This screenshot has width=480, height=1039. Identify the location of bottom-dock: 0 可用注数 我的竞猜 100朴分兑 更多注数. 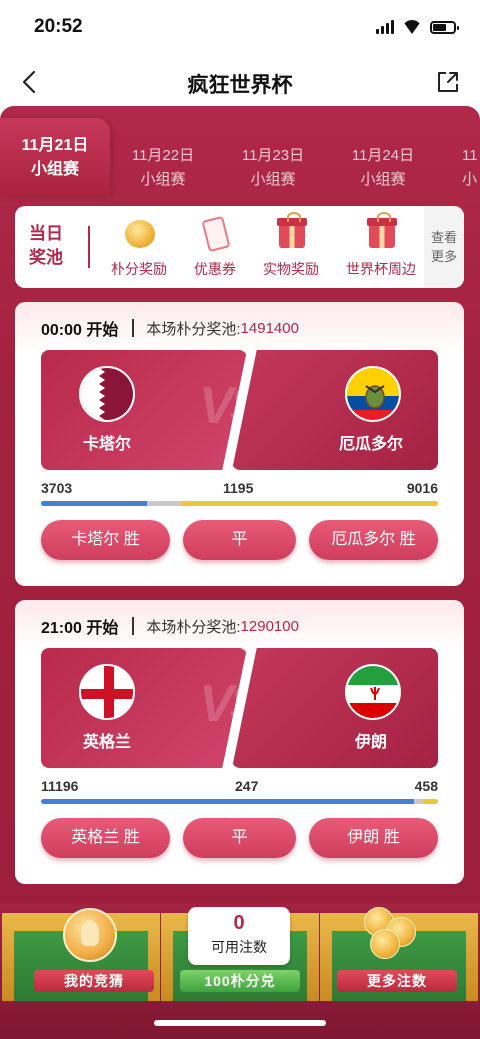
(240, 971).